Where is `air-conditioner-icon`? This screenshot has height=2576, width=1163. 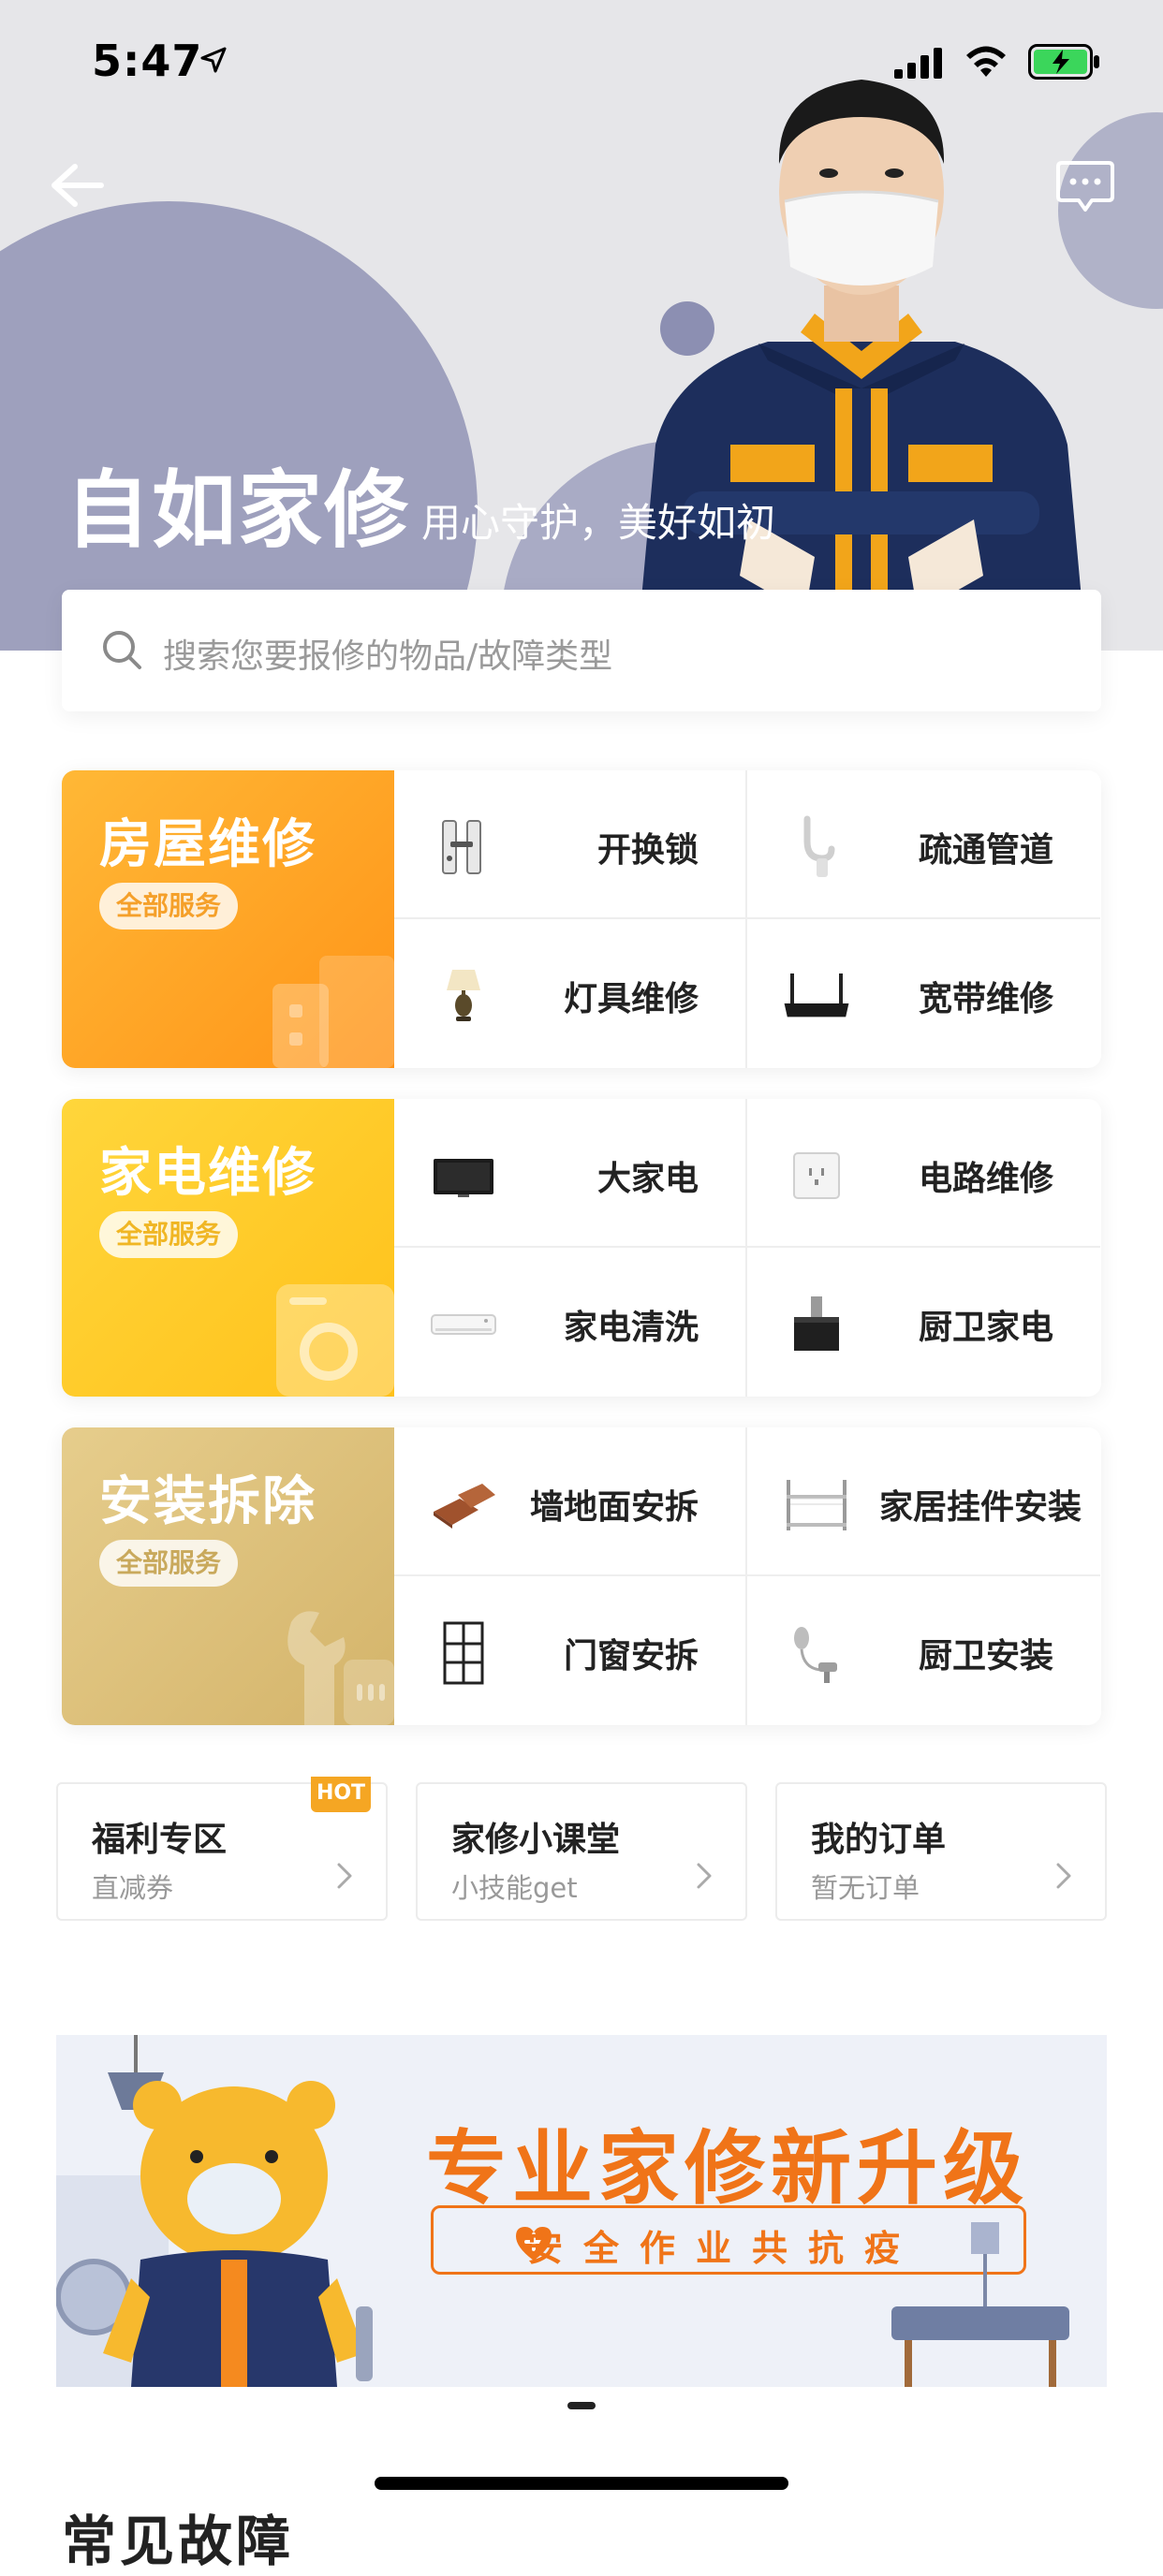
air-conditioner-icon is located at coordinates (464, 1324).